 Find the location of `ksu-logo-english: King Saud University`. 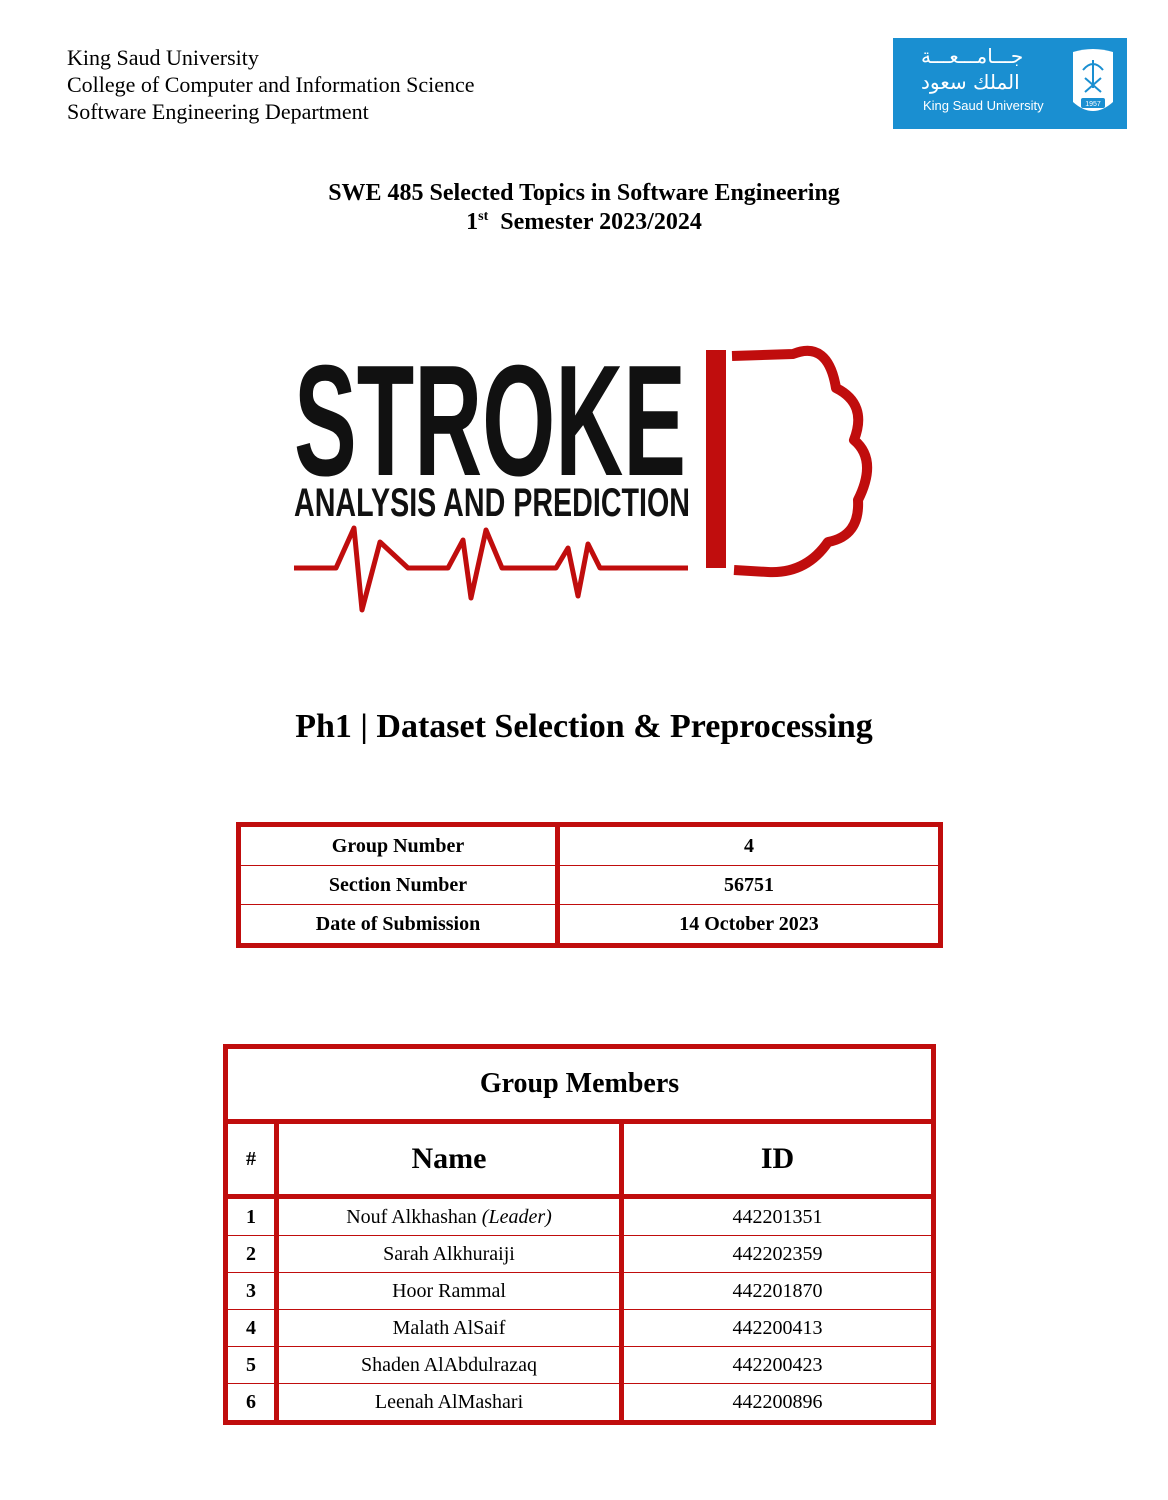

ksu-logo-english: King Saud University is located at coordinates (983, 105).